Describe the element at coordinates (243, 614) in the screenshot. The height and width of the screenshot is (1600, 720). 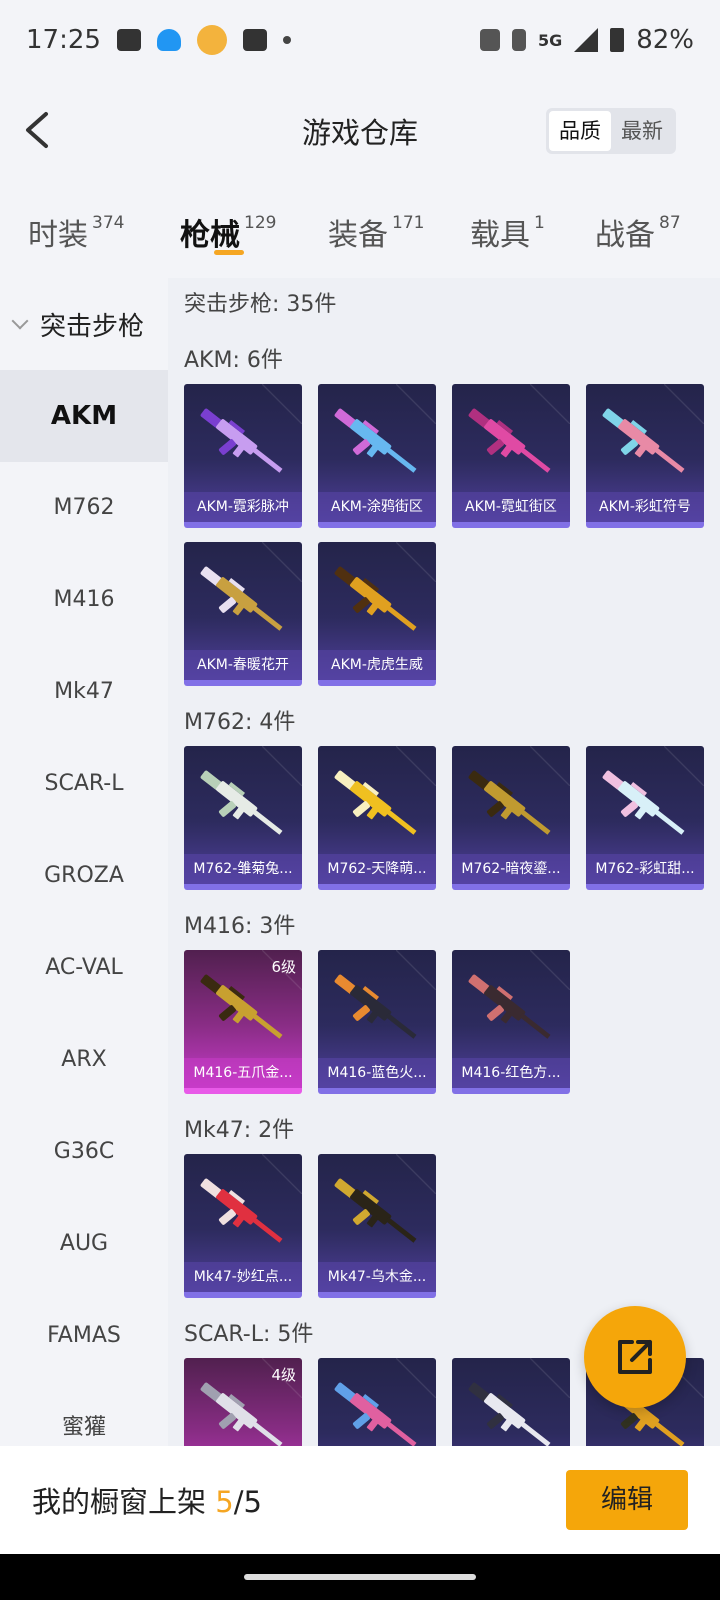
I see `weapon-card: AKM-春暖花开` at that location.